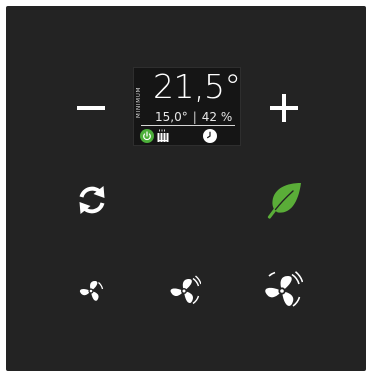 The height and width of the screenshot is (377, 372). I want to click on increase-temperature-button, so click(284, 108).